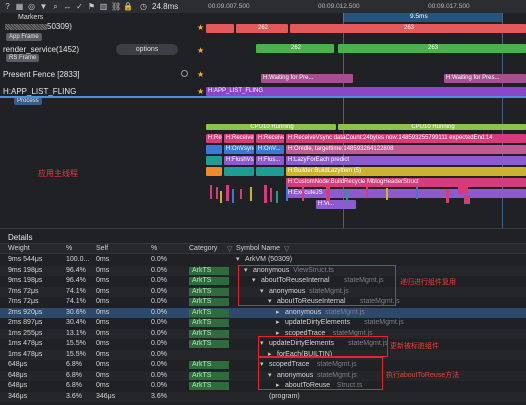 Image resolution: width=526 pixels, height=405 pixels. I want to click on options-button: options, so click(147, 49).